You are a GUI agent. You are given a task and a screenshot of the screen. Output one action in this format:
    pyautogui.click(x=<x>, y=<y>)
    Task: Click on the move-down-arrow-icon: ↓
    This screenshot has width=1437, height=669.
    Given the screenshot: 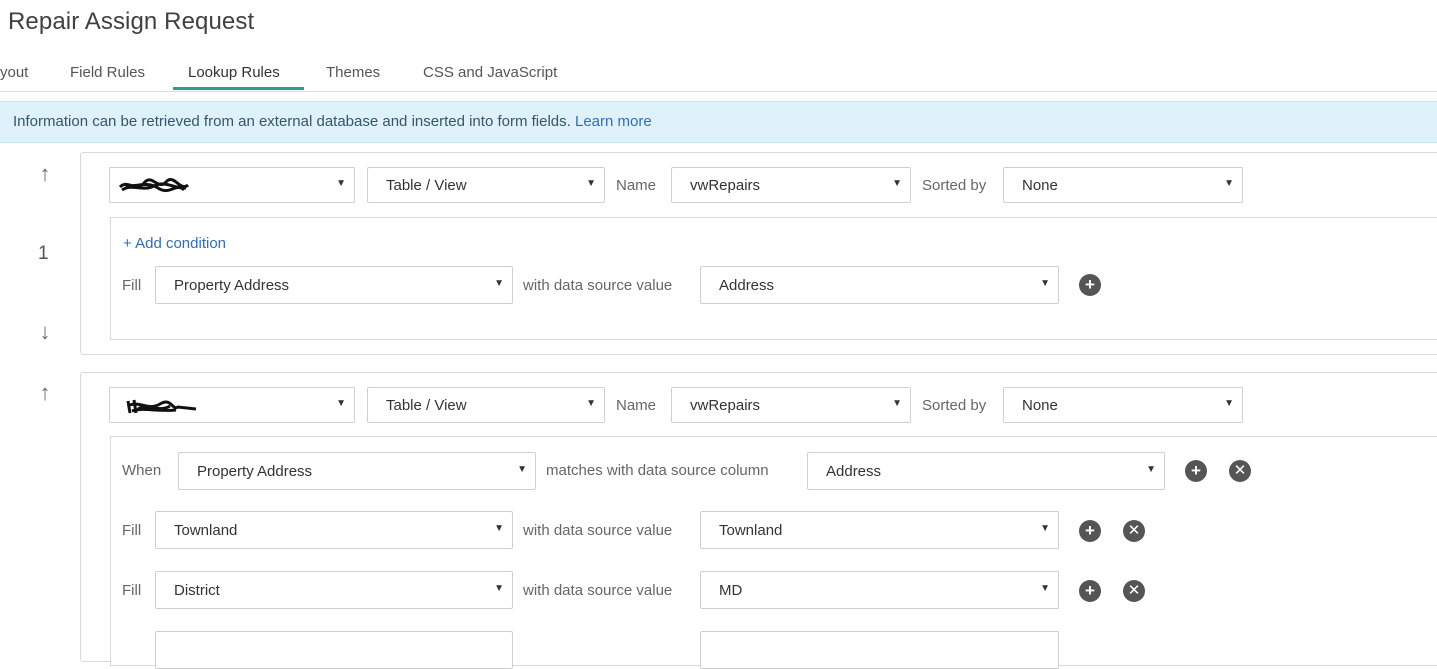 What is the action you would take?
    pyautogui.click(x=45, y=332)
    